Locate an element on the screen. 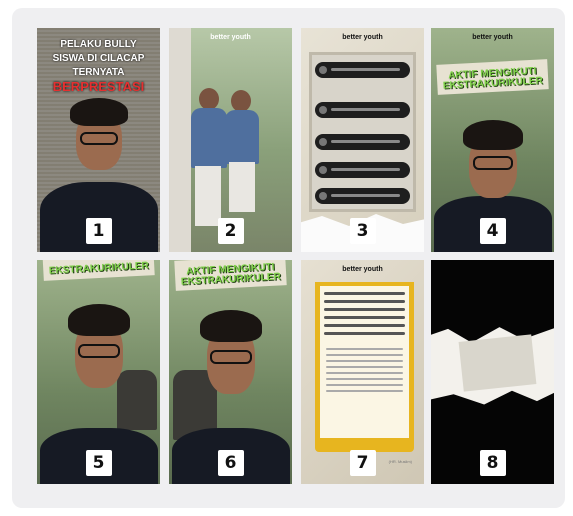  slide-tile-3: better youth 3 is located at coordinates (362, 140).